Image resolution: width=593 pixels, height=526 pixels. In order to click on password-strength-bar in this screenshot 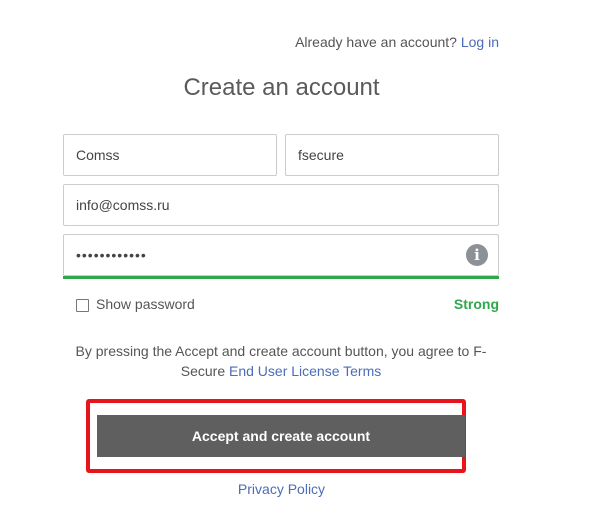, I will do `click(281, 277)`.